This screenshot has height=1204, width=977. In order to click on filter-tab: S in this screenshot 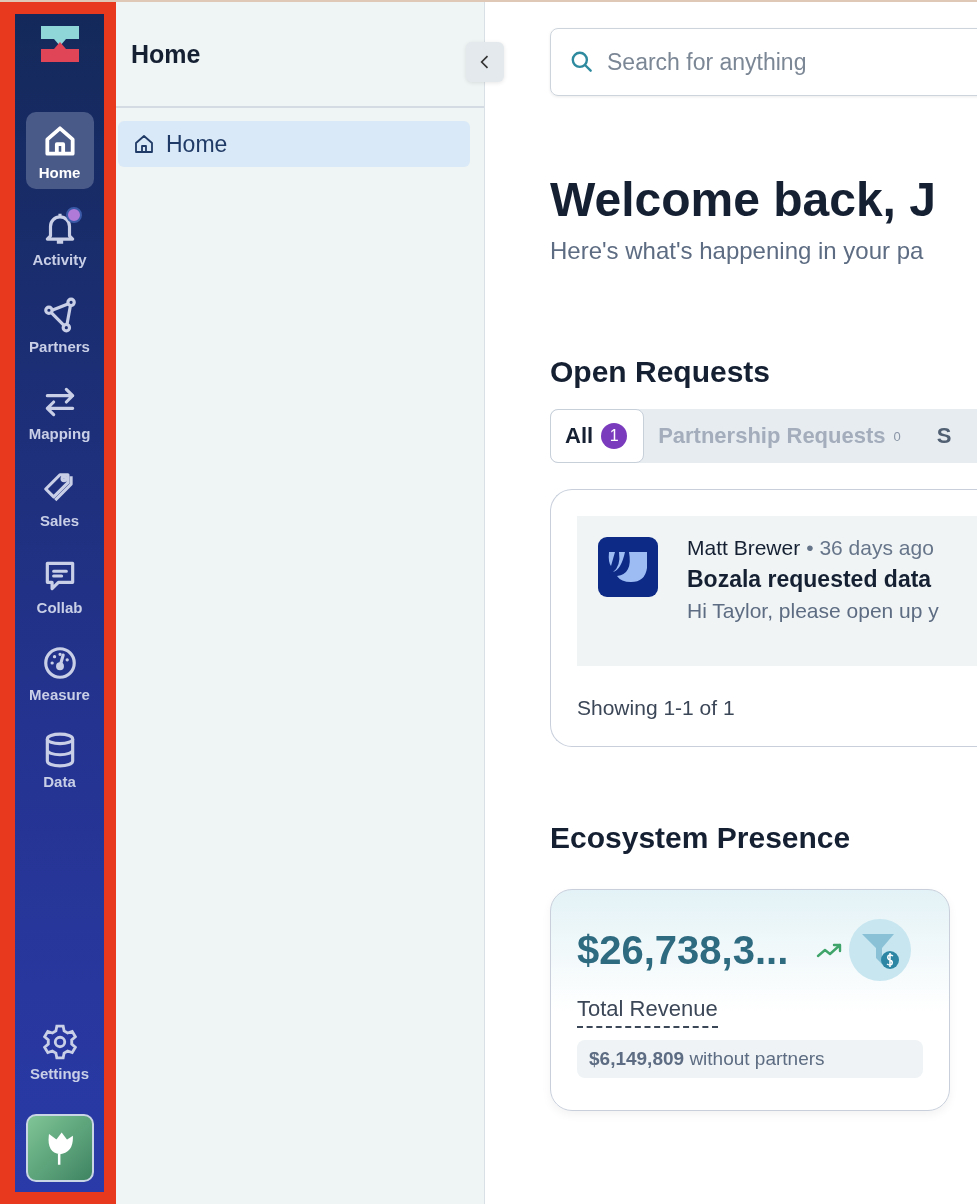, I will do `click(942, 436)`.